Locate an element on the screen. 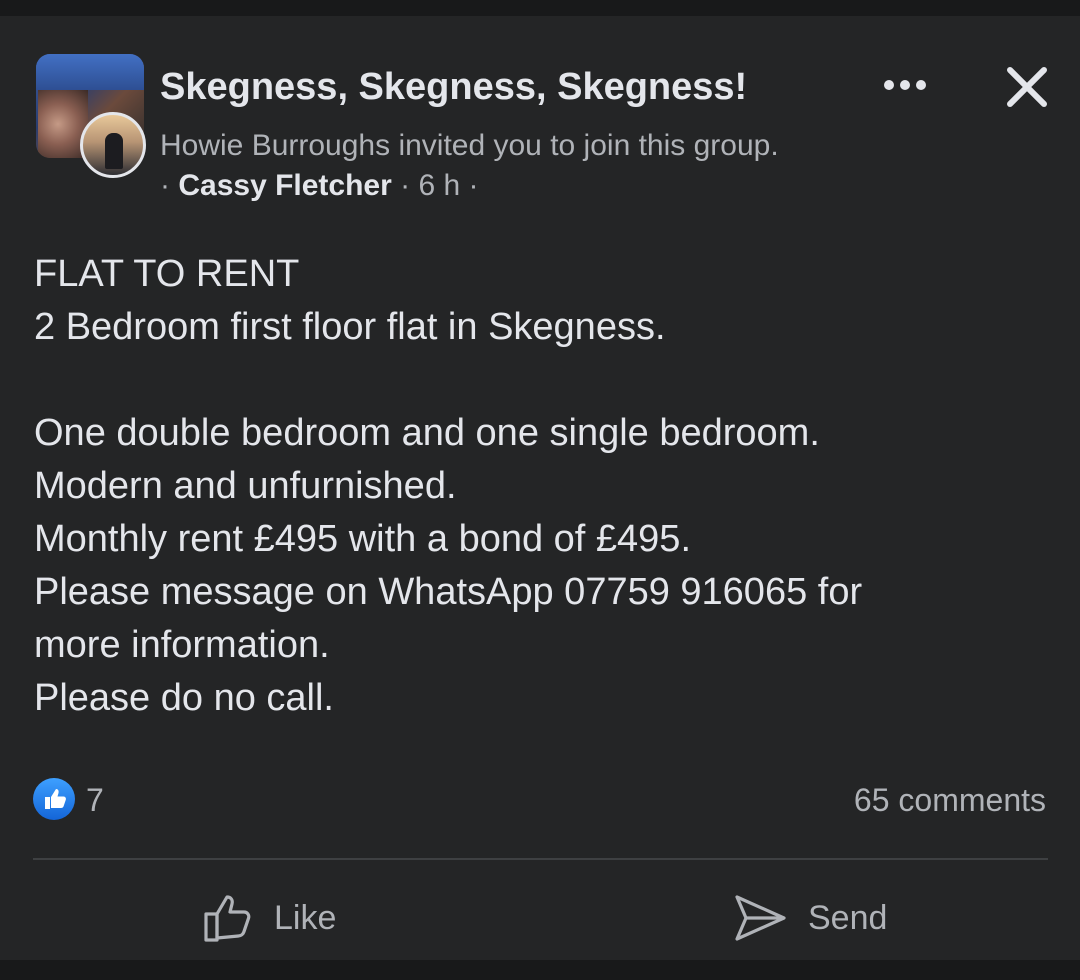 This screenshot has height=980, width=1080. group-avatar-banner is located at coordinates (90, 72).